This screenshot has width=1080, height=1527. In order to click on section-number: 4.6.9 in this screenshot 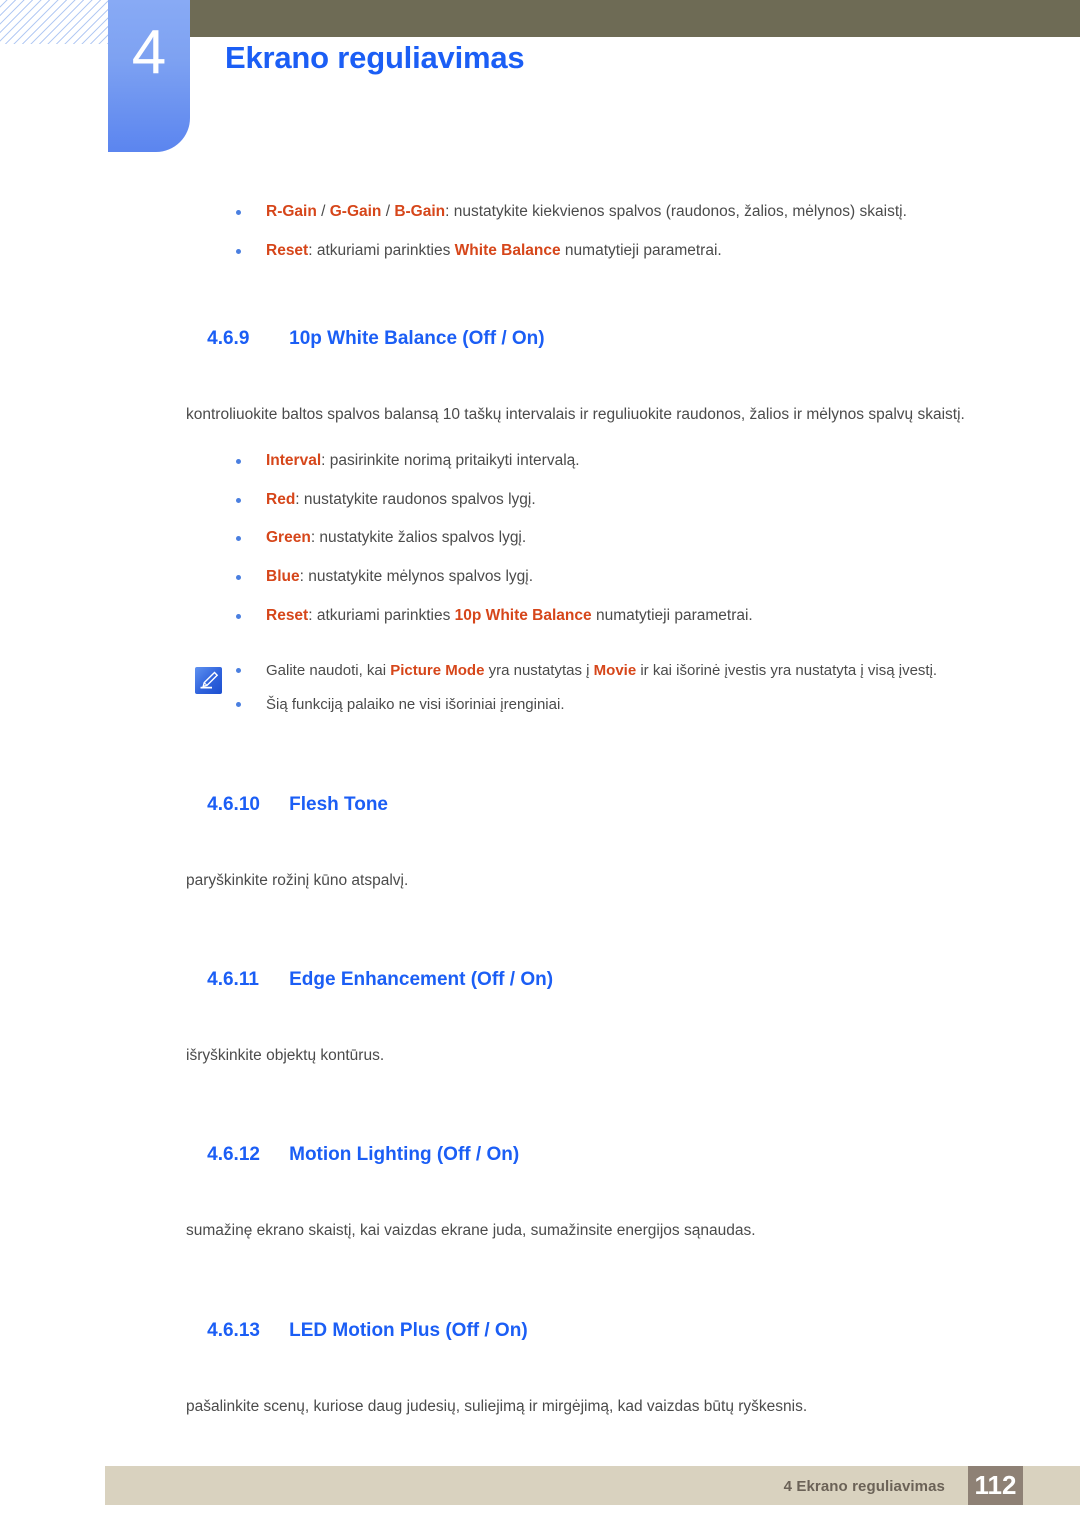, I will do `click(228, 338)`.